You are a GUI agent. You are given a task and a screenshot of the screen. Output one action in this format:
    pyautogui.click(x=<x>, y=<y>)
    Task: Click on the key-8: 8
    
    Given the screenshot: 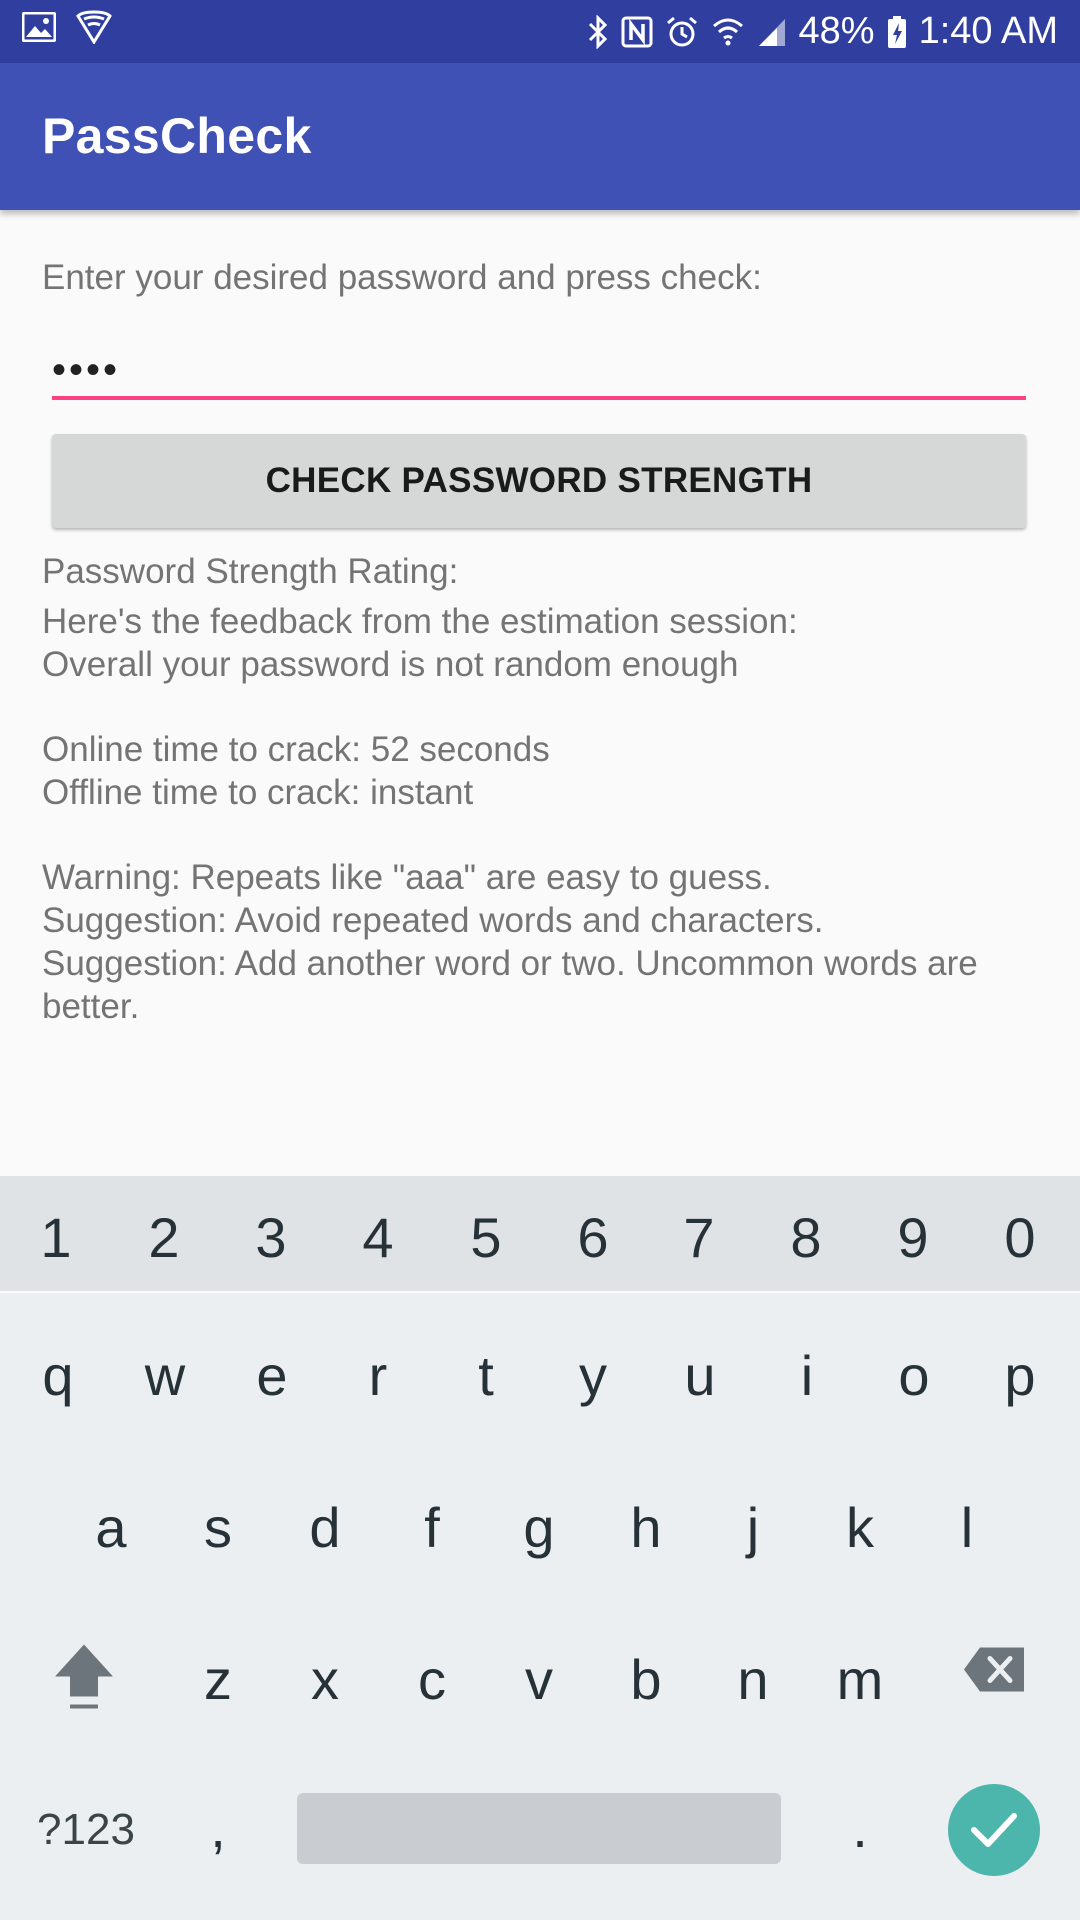 What is the action you would take?
    pyautogui.click(x=805, y=1238)
    